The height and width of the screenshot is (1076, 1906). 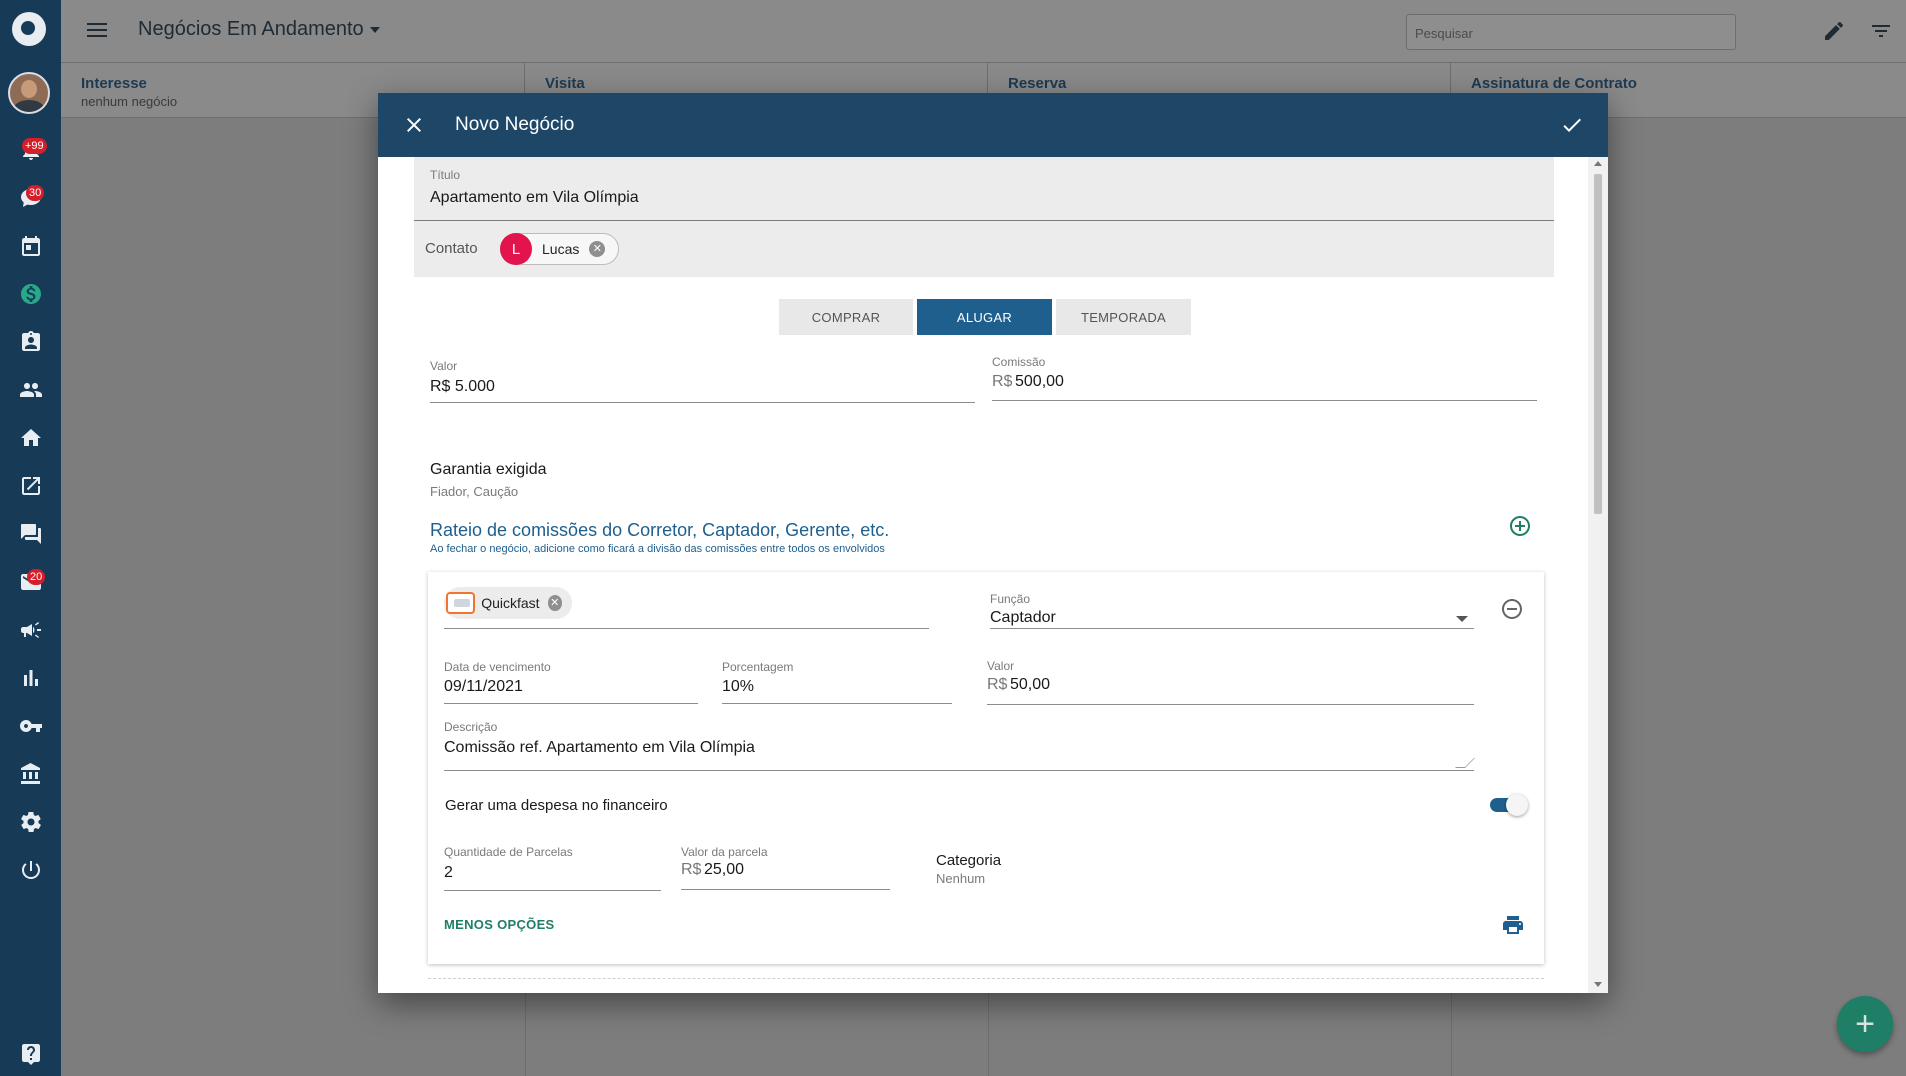 I want to click on valor-underline, so click(x=702, y=402).